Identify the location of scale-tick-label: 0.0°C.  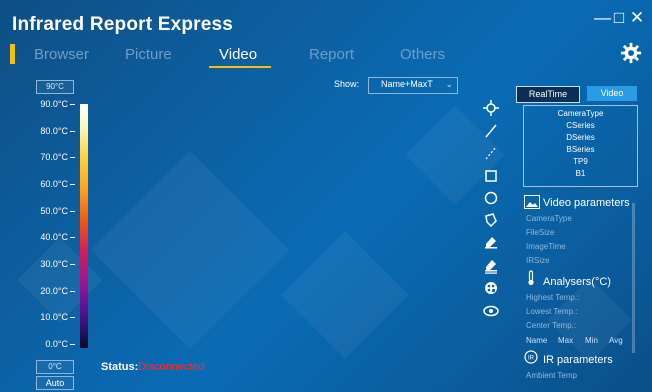
(56, 344).